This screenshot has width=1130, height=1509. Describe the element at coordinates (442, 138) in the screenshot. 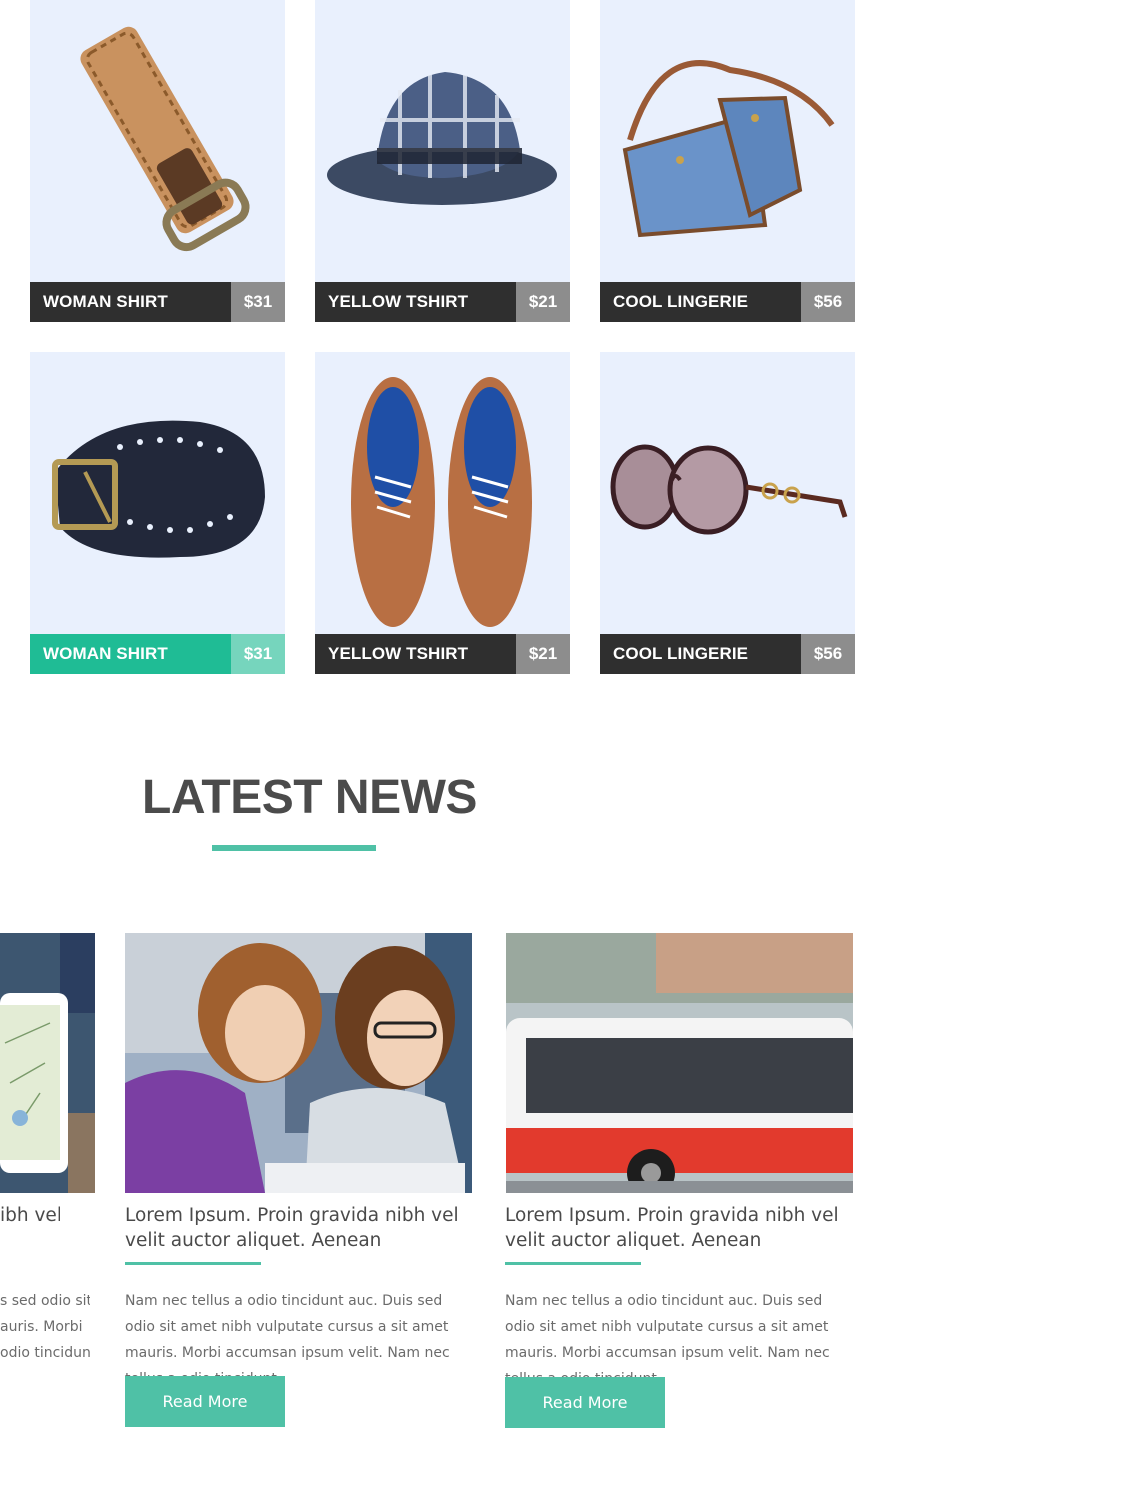

I see `plaid-fedora-image` at that location.